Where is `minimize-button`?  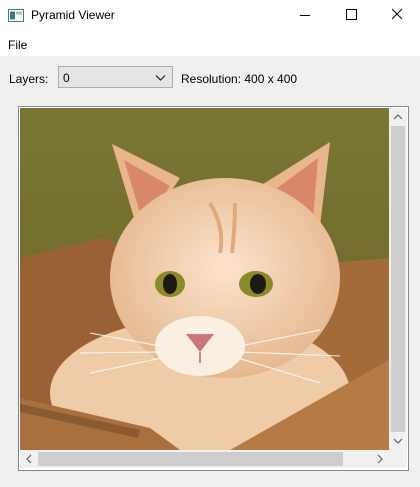 minimize-button is located at coordinates (305, 16).